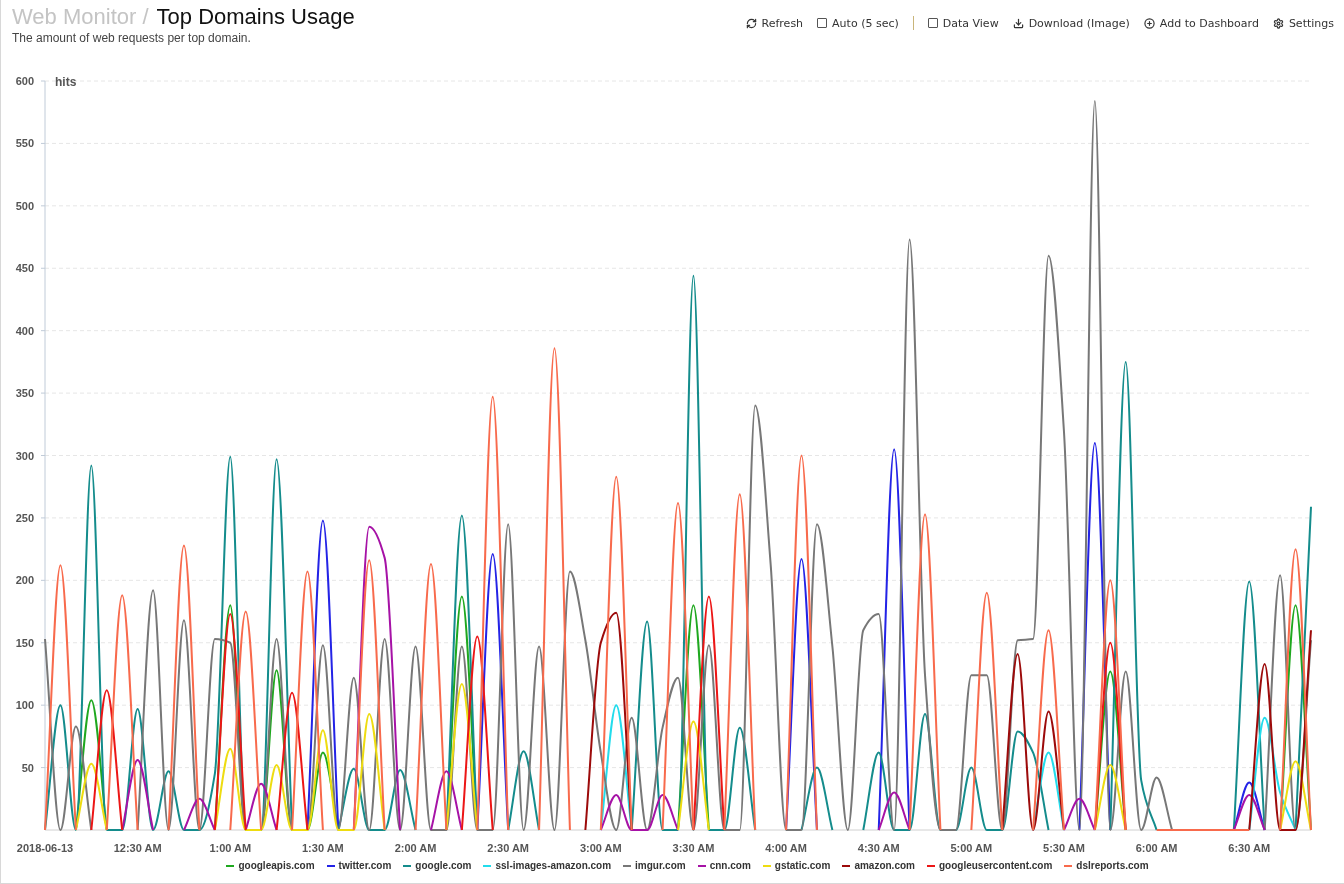  I want to click on y-tick-label: 150, so click(24, 642).